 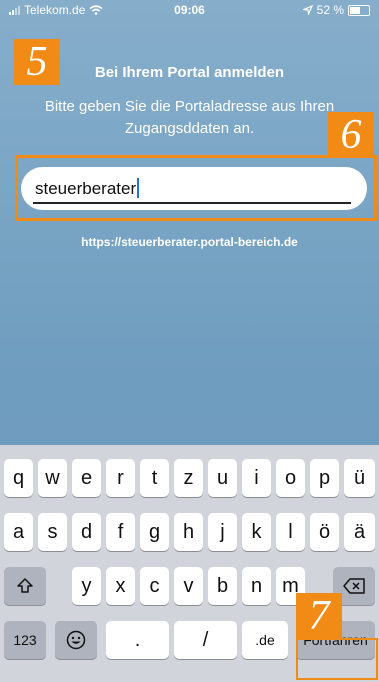 What do you see at coordinates (222, 478) in the screenshot?
I see `key-u: u` at bounding box center [222, 478].